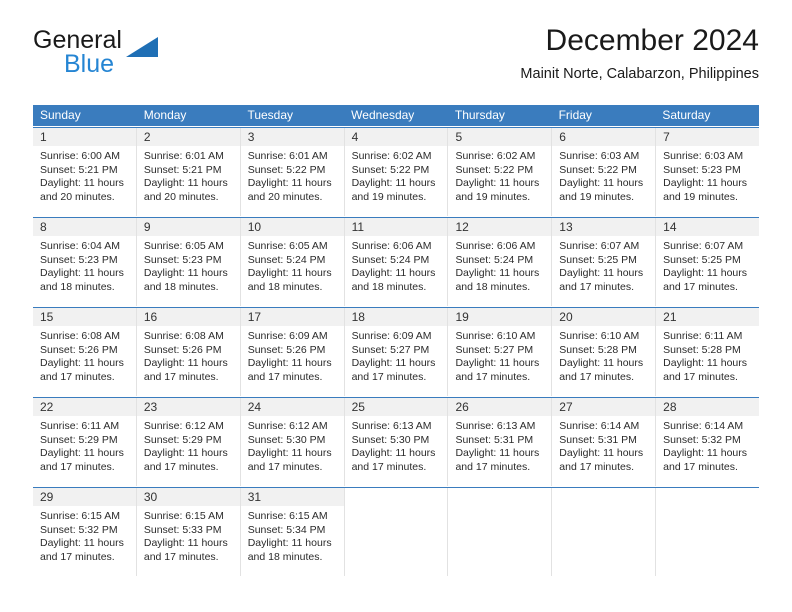 This screenshot has height=612, width=792. What do you see at coordinates (396, 137) in the screenshot?
I see `day-number-strip: 4` at bounding box center [396, 137].